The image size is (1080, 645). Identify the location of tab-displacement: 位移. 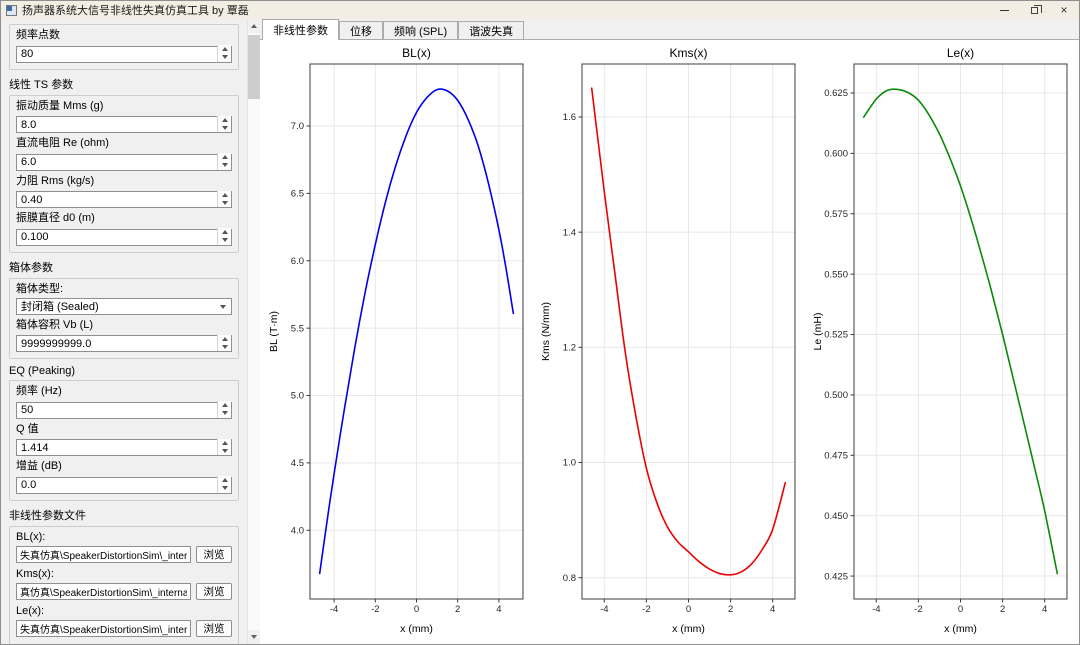
(361, 30).